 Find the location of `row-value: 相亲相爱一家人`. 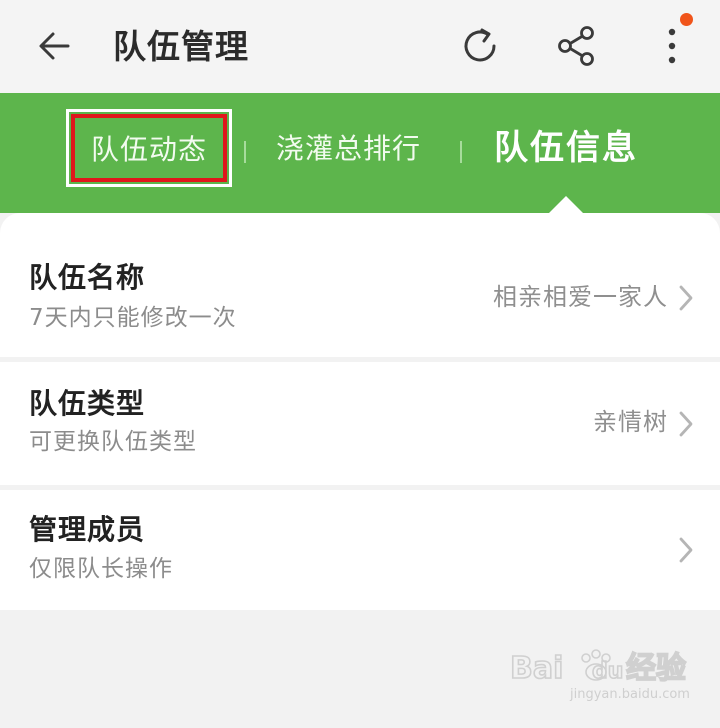

row-value: 相亲相爱一家人 is located at coordinates (580, 297).